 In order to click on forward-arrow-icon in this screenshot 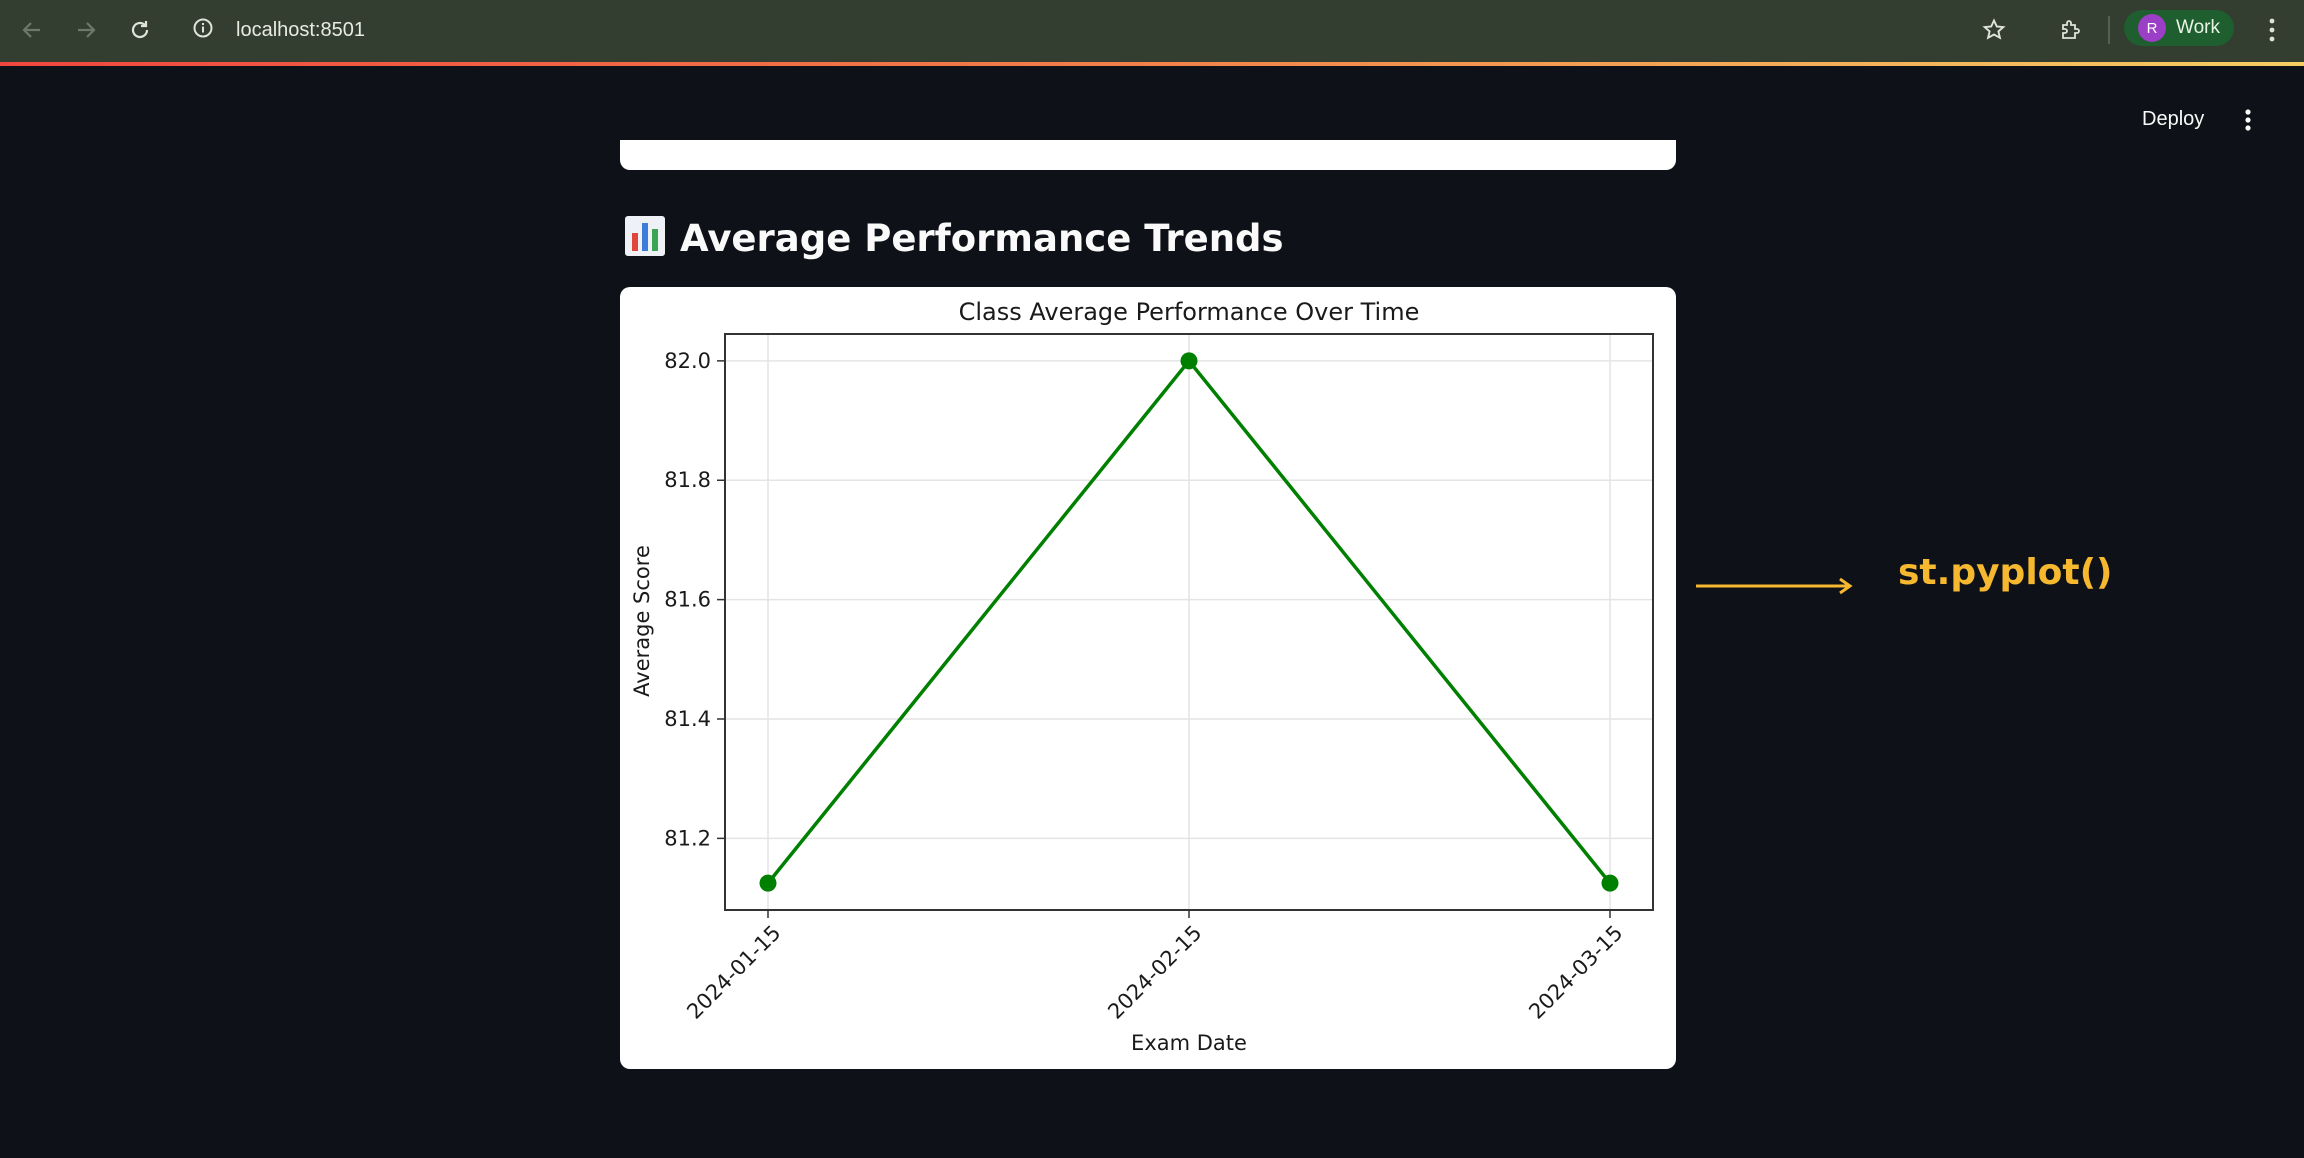, I will do `click(86, 30)`.